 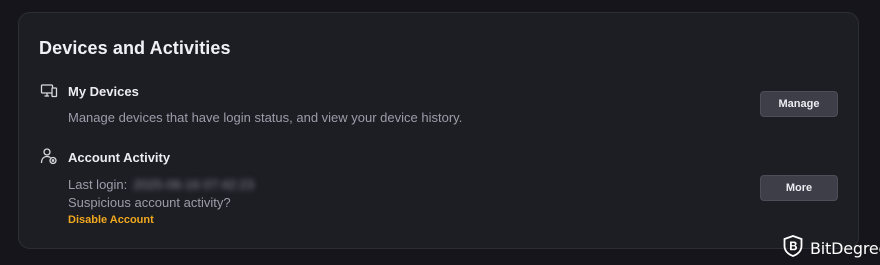 I want to click on last-login-label: Last login:, so click(x=98, y=184).